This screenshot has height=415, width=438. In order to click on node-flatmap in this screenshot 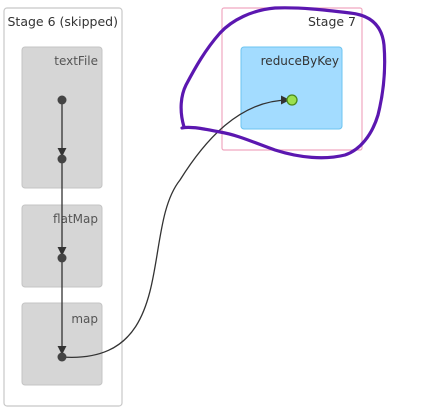, I will do `click(62, 258)`.